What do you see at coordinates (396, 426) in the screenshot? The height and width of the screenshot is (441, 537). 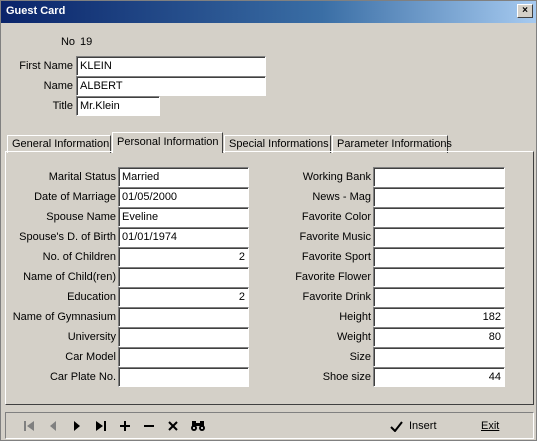 I see `checkmark-icon` at bounding box center [396, 426].